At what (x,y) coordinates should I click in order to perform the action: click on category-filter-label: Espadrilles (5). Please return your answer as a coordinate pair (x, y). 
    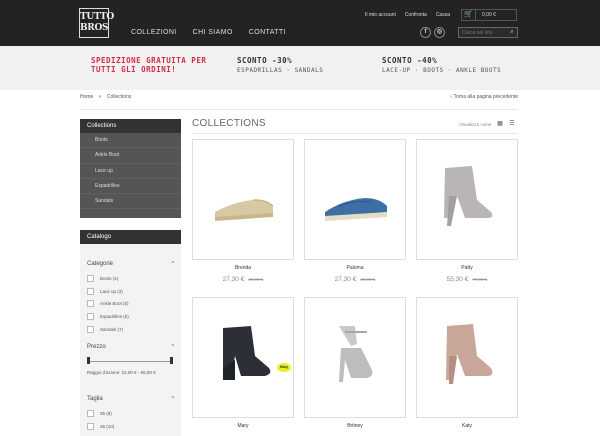
    Looking at the image, I should click on (114, 316).